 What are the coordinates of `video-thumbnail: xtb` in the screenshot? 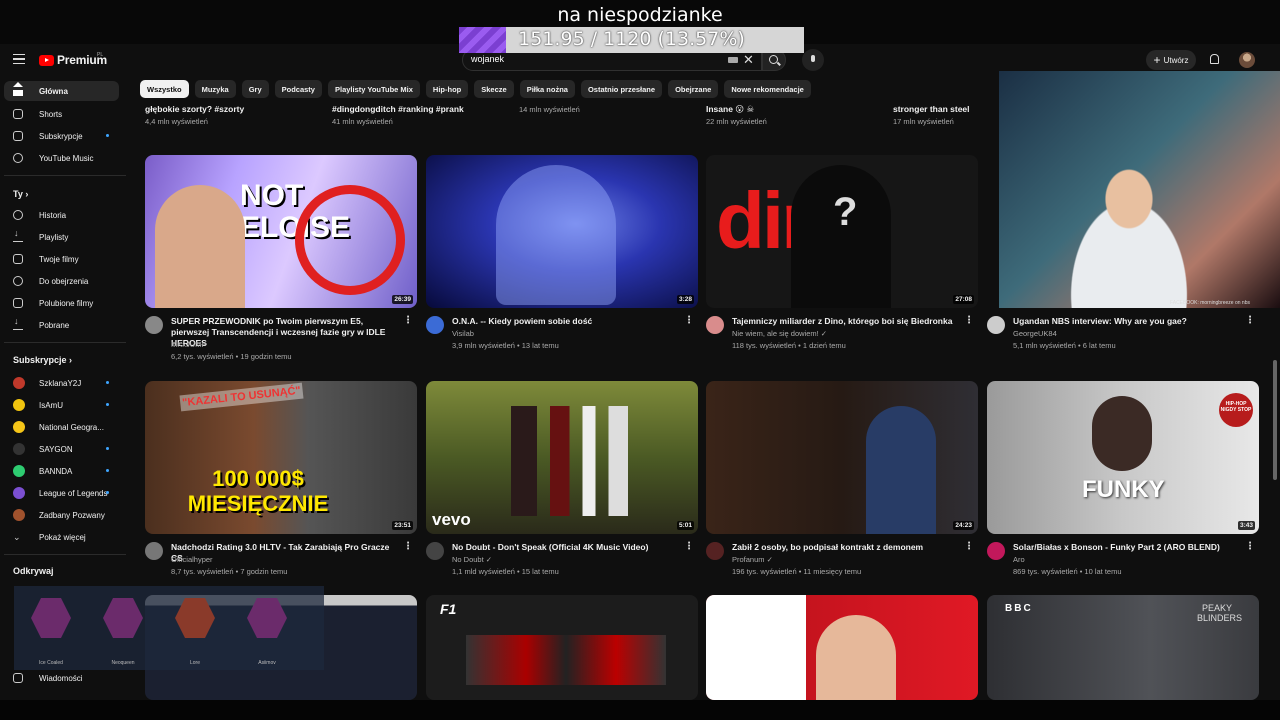 It's located at (842, 647).